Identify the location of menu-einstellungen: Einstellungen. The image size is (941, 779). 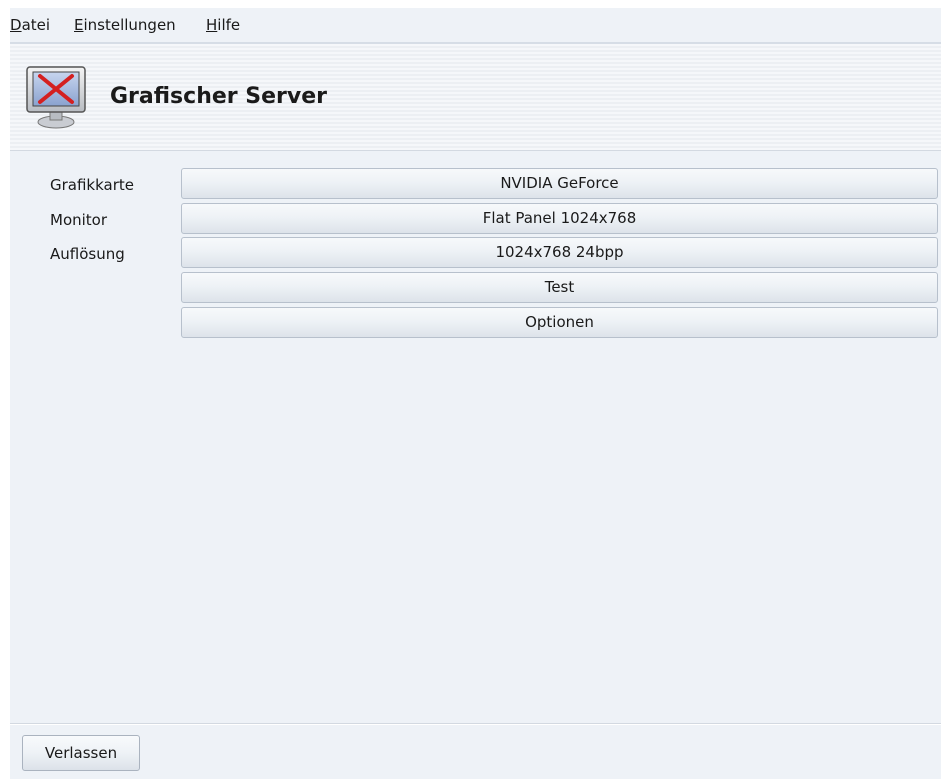
(125, 25).